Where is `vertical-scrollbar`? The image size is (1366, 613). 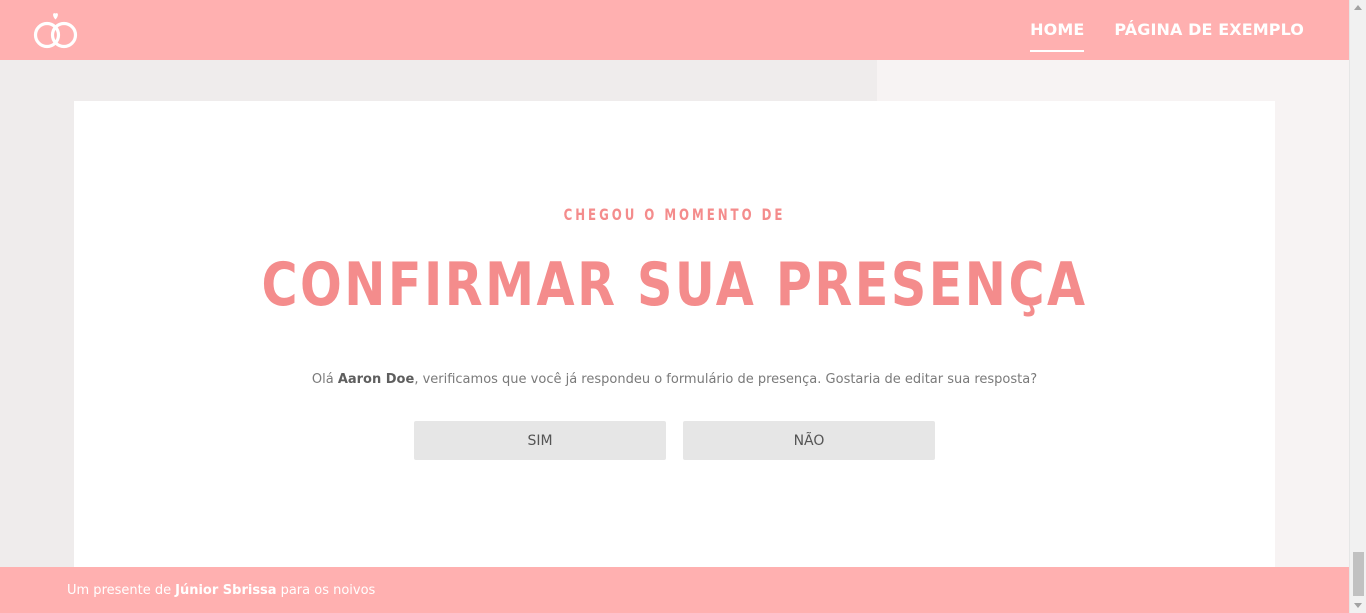
vertical-scrollbar is located at coordinates (1357, 306).